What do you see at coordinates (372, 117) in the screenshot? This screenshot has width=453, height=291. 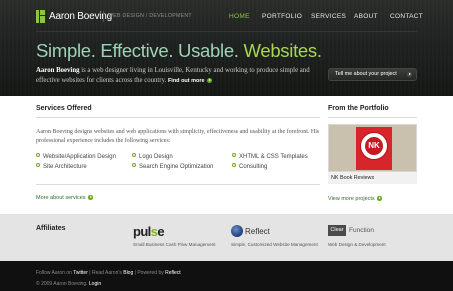 I see `portfolio-divider` at bounding box center [372, 117].